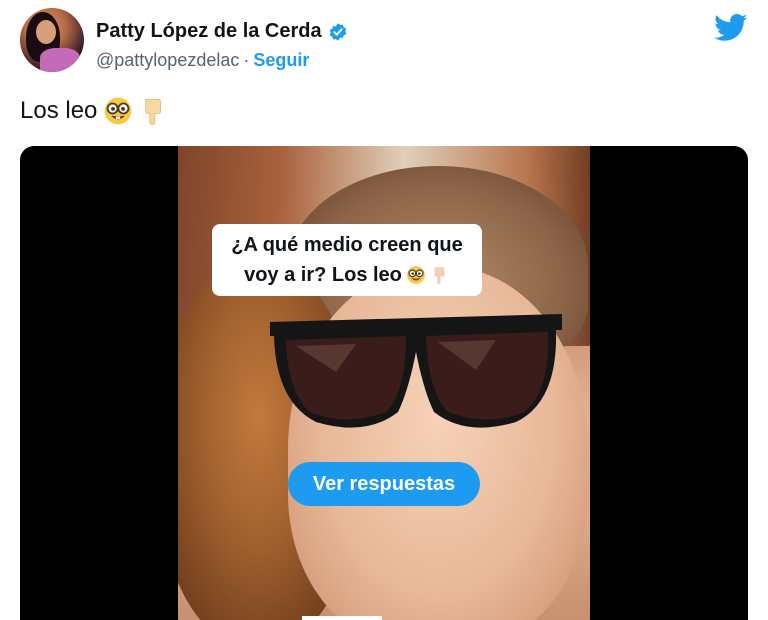  Describe the element at coordinates (209, 31) in the screenshot. I see `author-display-name: Patty López de la Cerda` at that location.